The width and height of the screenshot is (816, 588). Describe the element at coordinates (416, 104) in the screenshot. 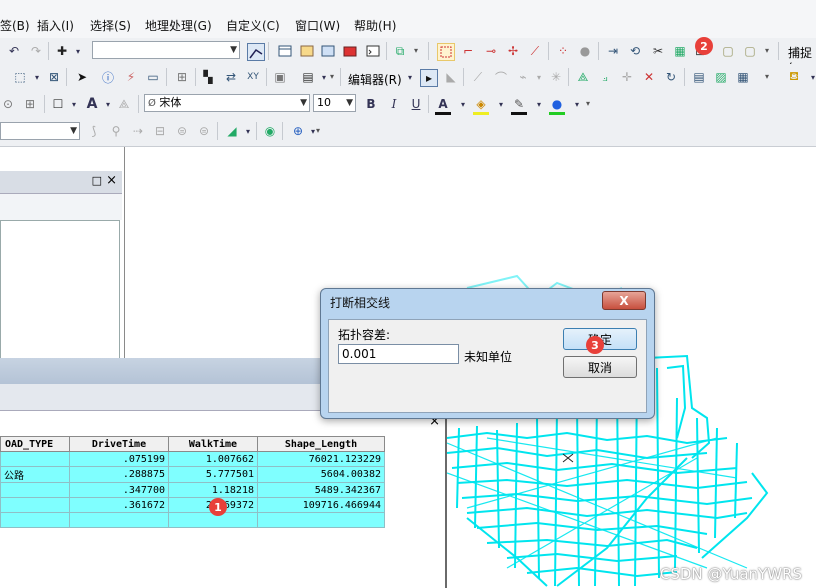

I see `underline-button: U` at that location.